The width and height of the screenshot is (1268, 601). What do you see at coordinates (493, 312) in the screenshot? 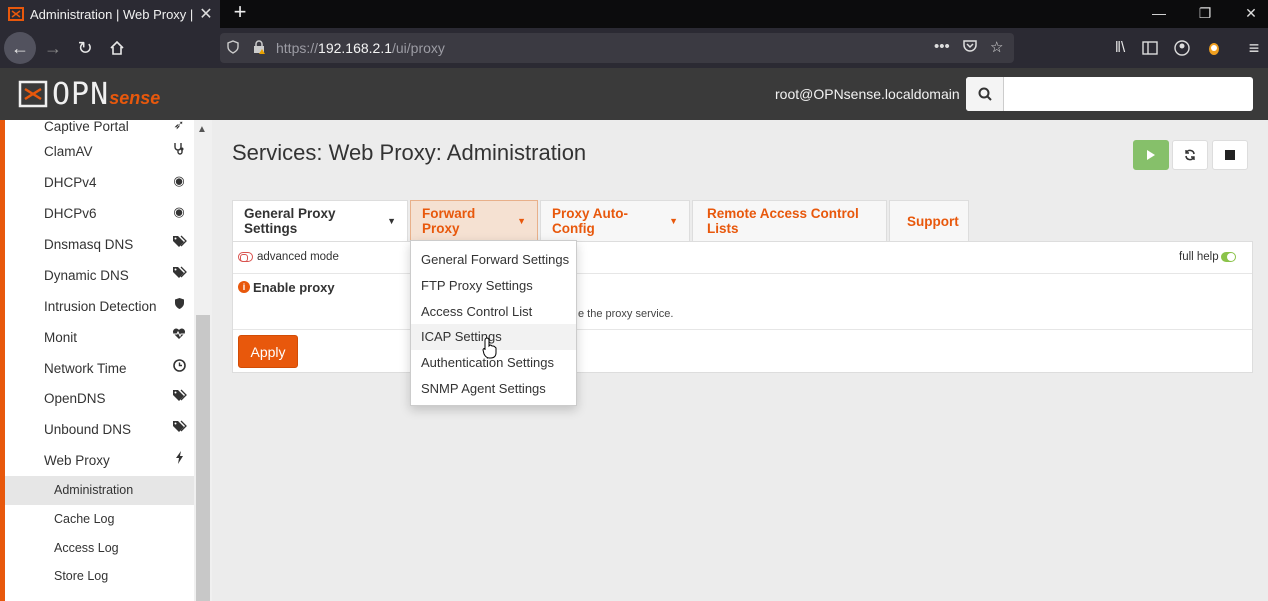
I see `menu-item-access-control-list: Access Control List` at bounding box center [493, 312].